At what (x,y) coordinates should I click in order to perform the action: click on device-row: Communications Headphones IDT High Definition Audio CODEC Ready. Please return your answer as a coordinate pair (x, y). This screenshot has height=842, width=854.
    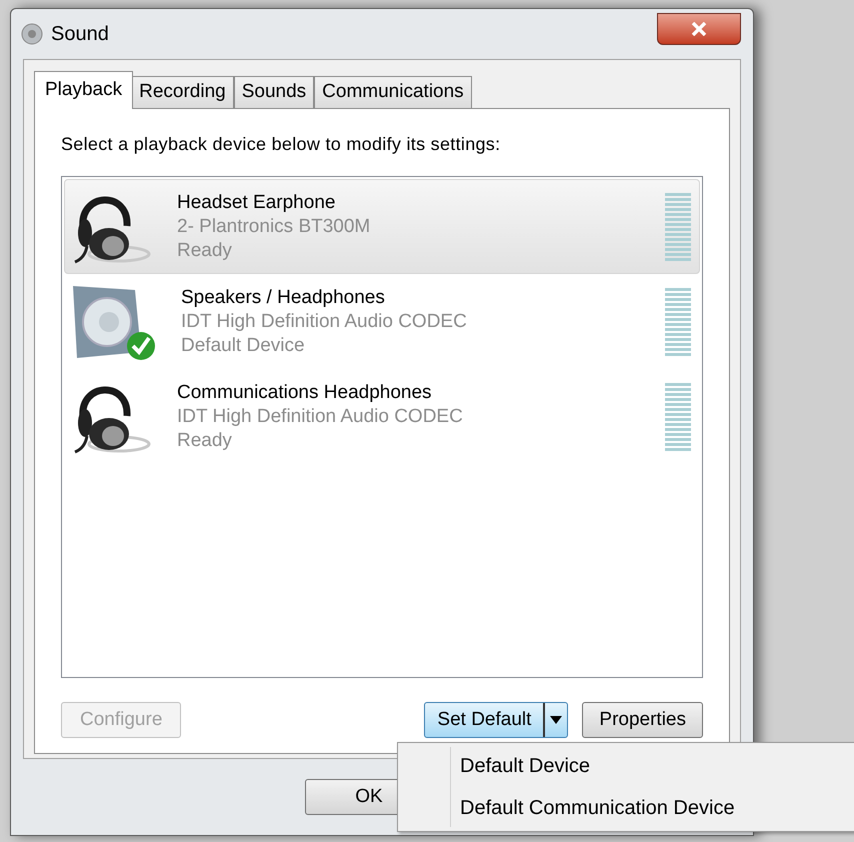
    Looking at the image, I should click on (382, 416).